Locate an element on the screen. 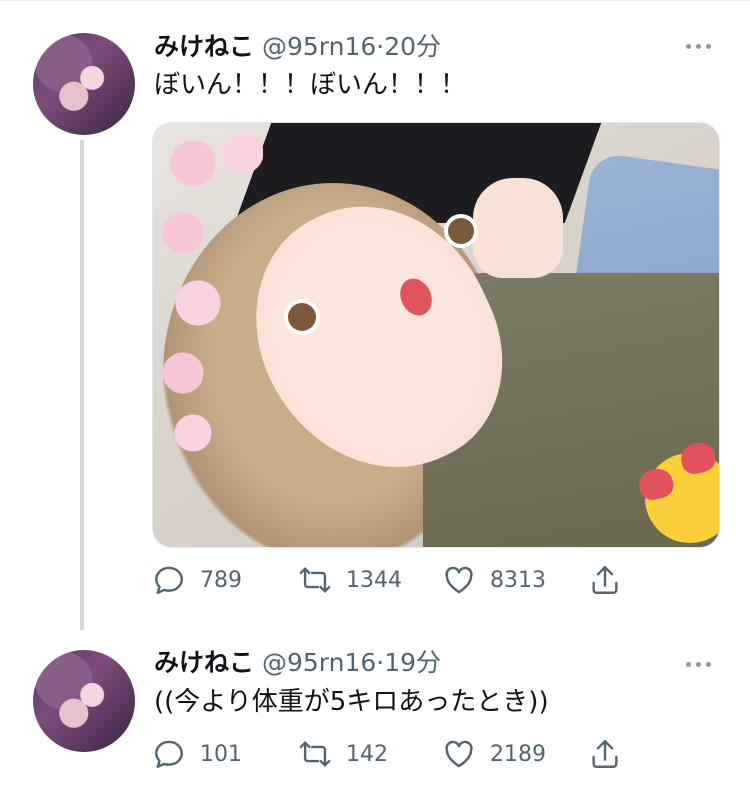 The image size is (750, 792). tweet-timestamp: 19分 is located at coordinates (412, 662).